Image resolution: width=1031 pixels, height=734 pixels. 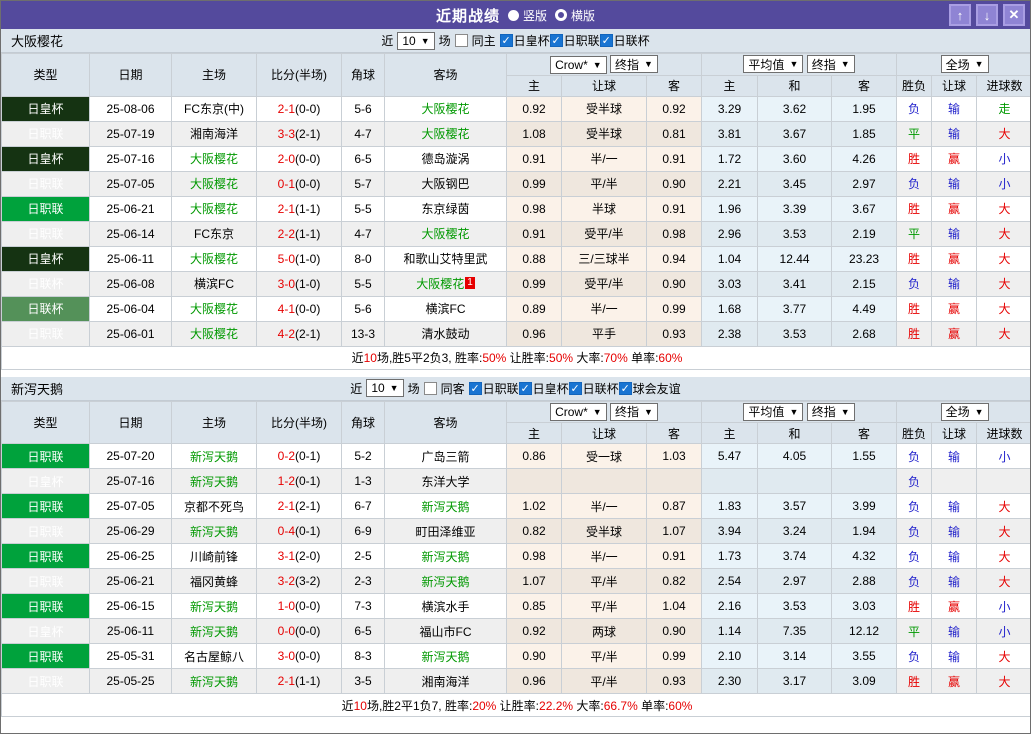 What do you see at coordinates (445, 208) in the screenshot?
I see `away-team: 东京绿茵` at bounding box center [445, 208].